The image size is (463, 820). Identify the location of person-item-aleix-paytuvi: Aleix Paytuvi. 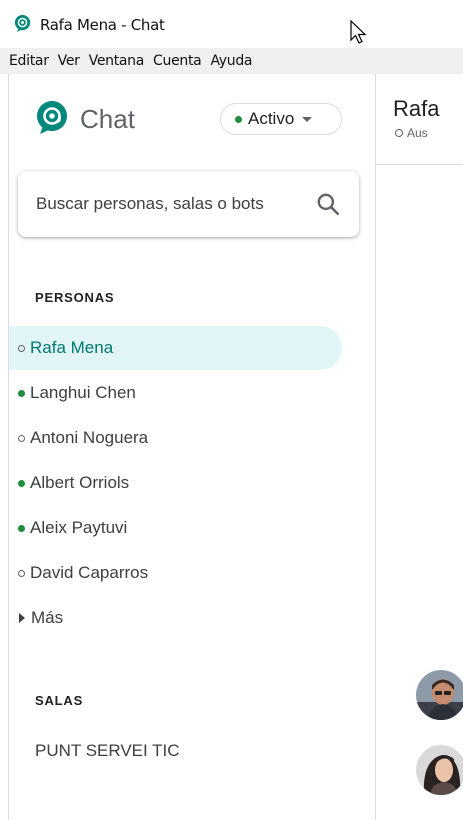
(175, 528).